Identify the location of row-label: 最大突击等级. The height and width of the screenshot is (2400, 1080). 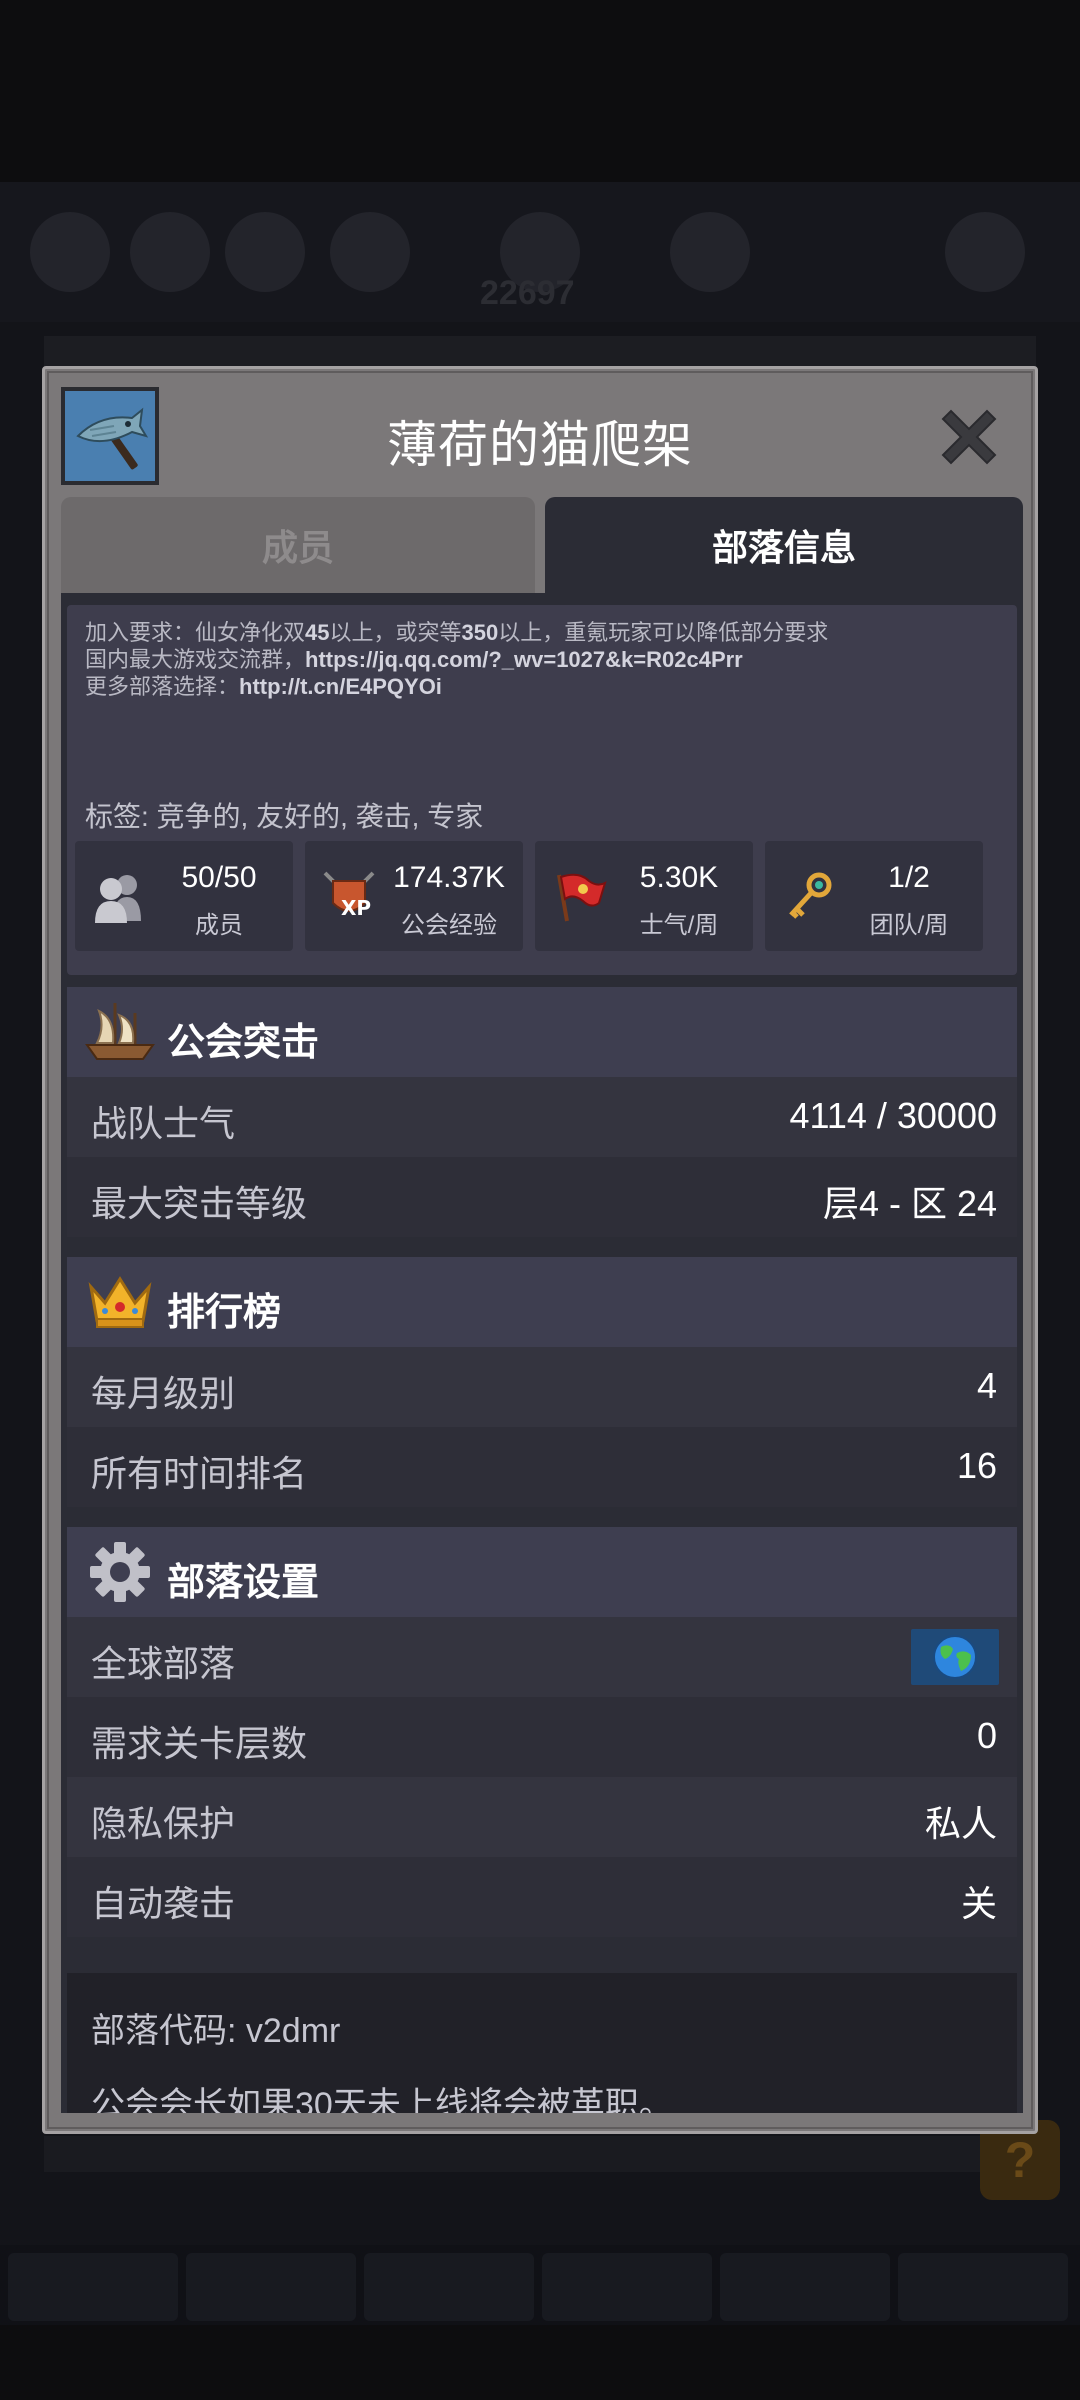
(199, 1203).